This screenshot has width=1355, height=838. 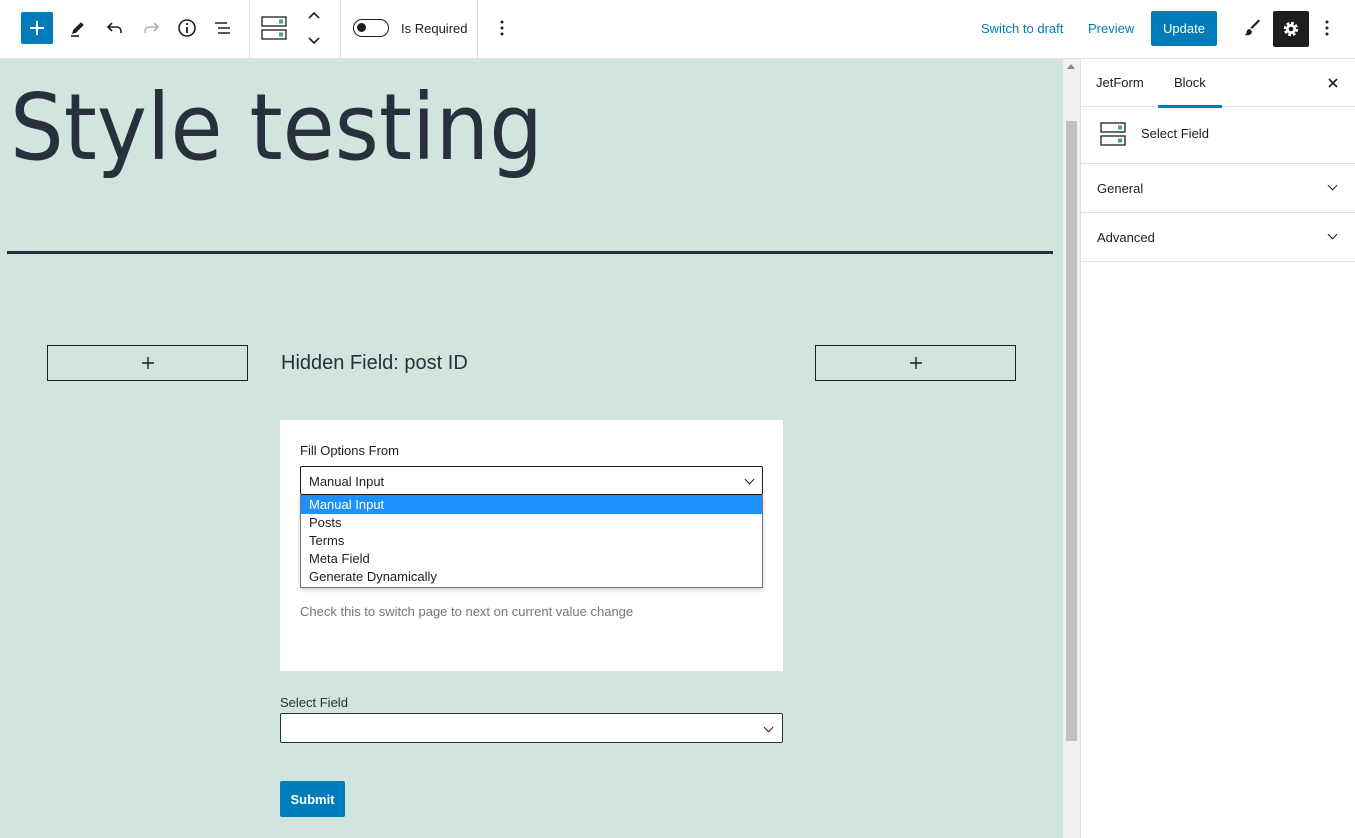 What do you see at coordinates (312, 799) in the screenshot?
I see `submit-button: Submit` at bounding box center [312, 799].